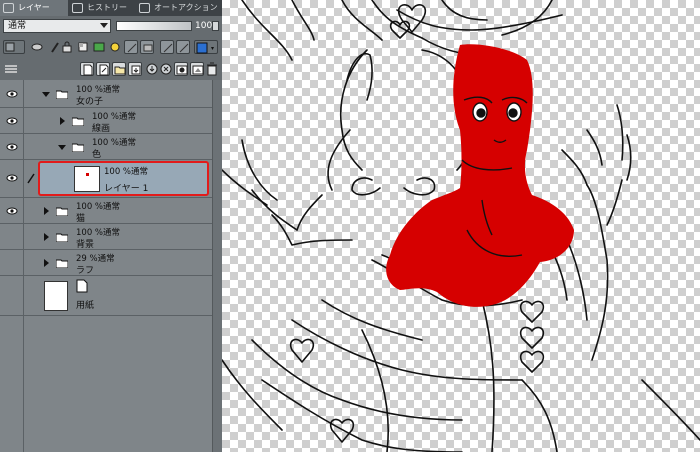 The width and height of the screenshot is (700, 452). Describe the element at coordinates (217, 266) in the screenshot. I see `layer-list-scrollbar` at that location.